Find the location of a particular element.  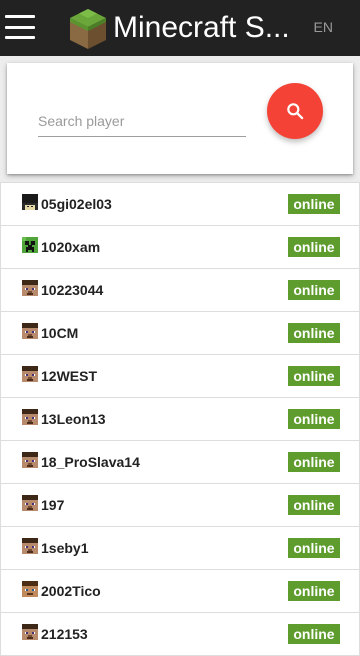

player-name: 10223044 is located at coordinates (72, 290).